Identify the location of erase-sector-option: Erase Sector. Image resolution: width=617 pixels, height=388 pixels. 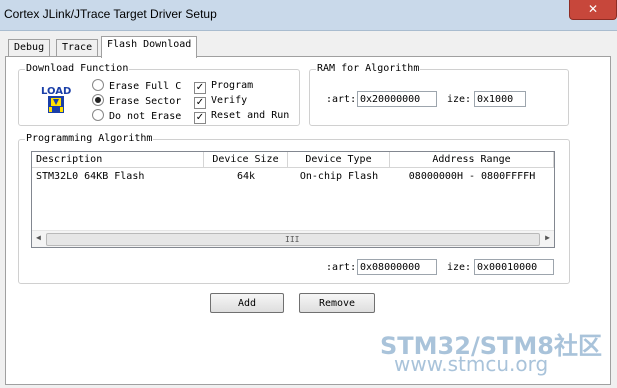
(136, 100).